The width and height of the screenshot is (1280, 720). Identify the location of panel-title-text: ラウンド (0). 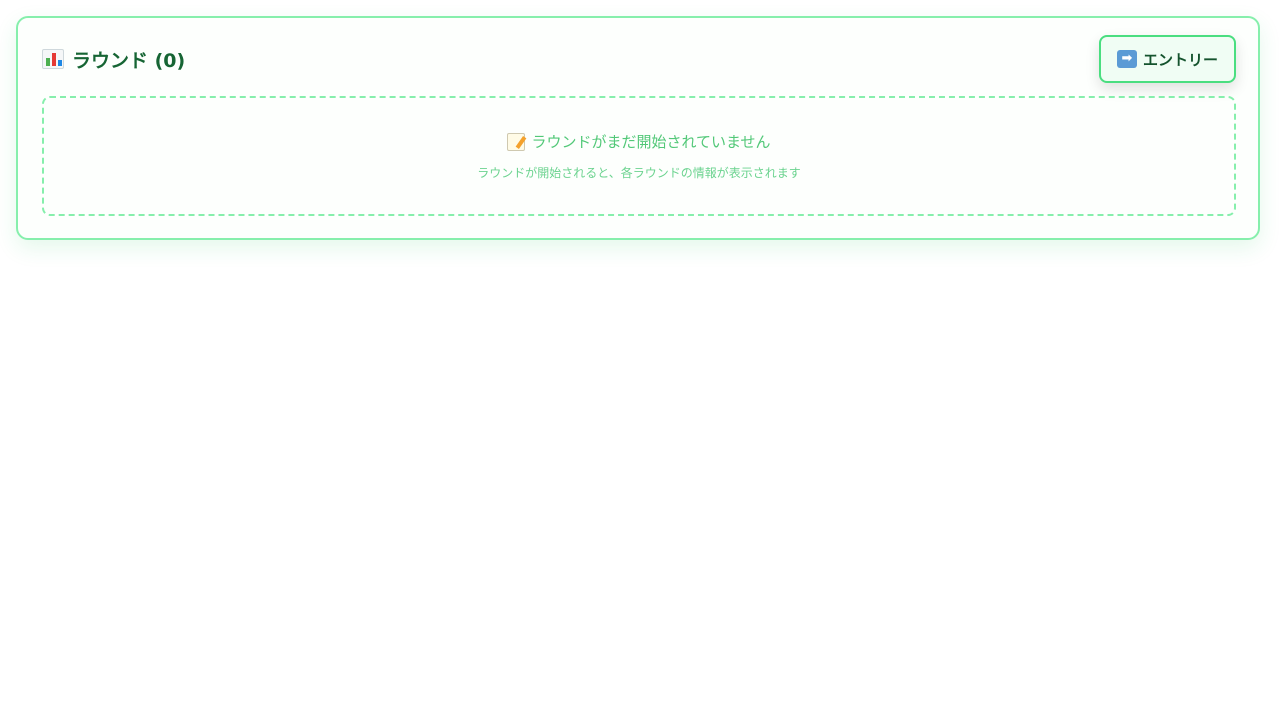
(129, 60).